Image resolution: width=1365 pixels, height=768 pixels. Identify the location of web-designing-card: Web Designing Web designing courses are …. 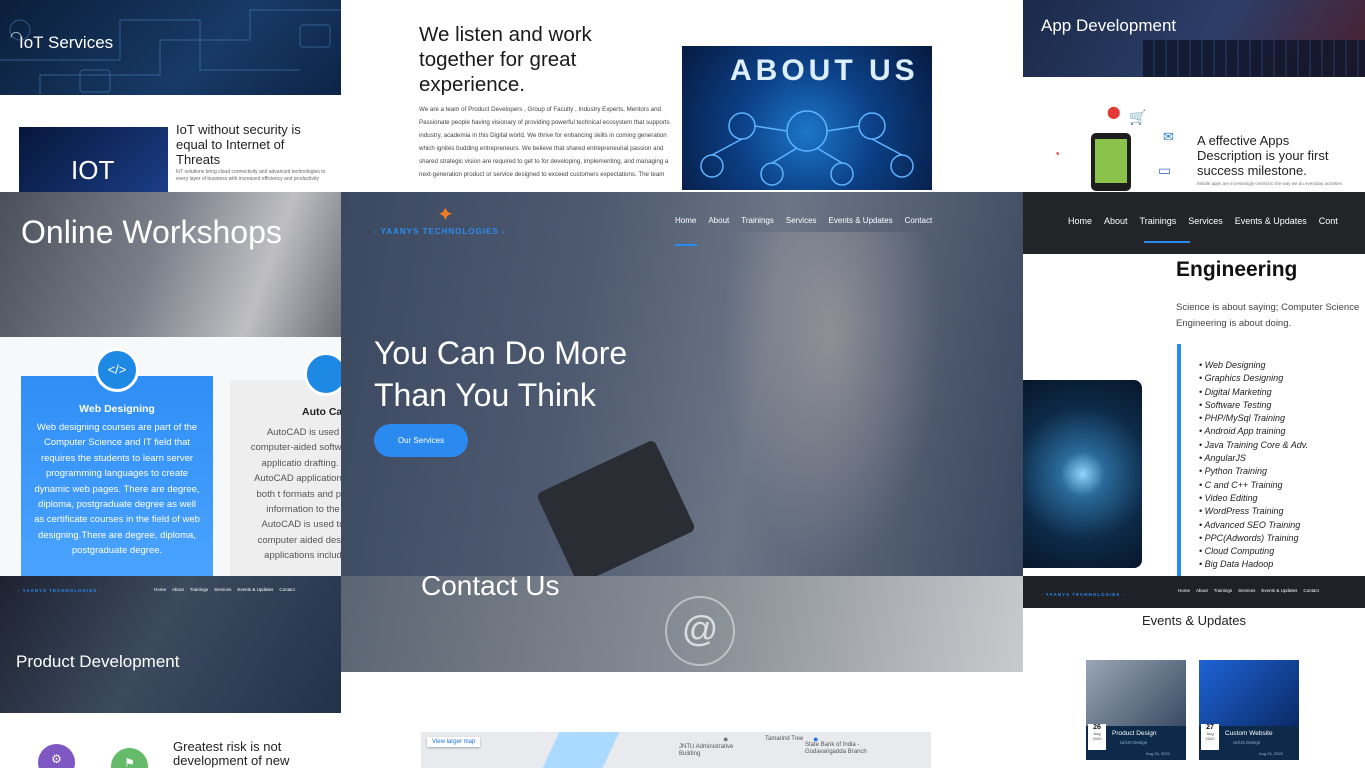
(117, 476).